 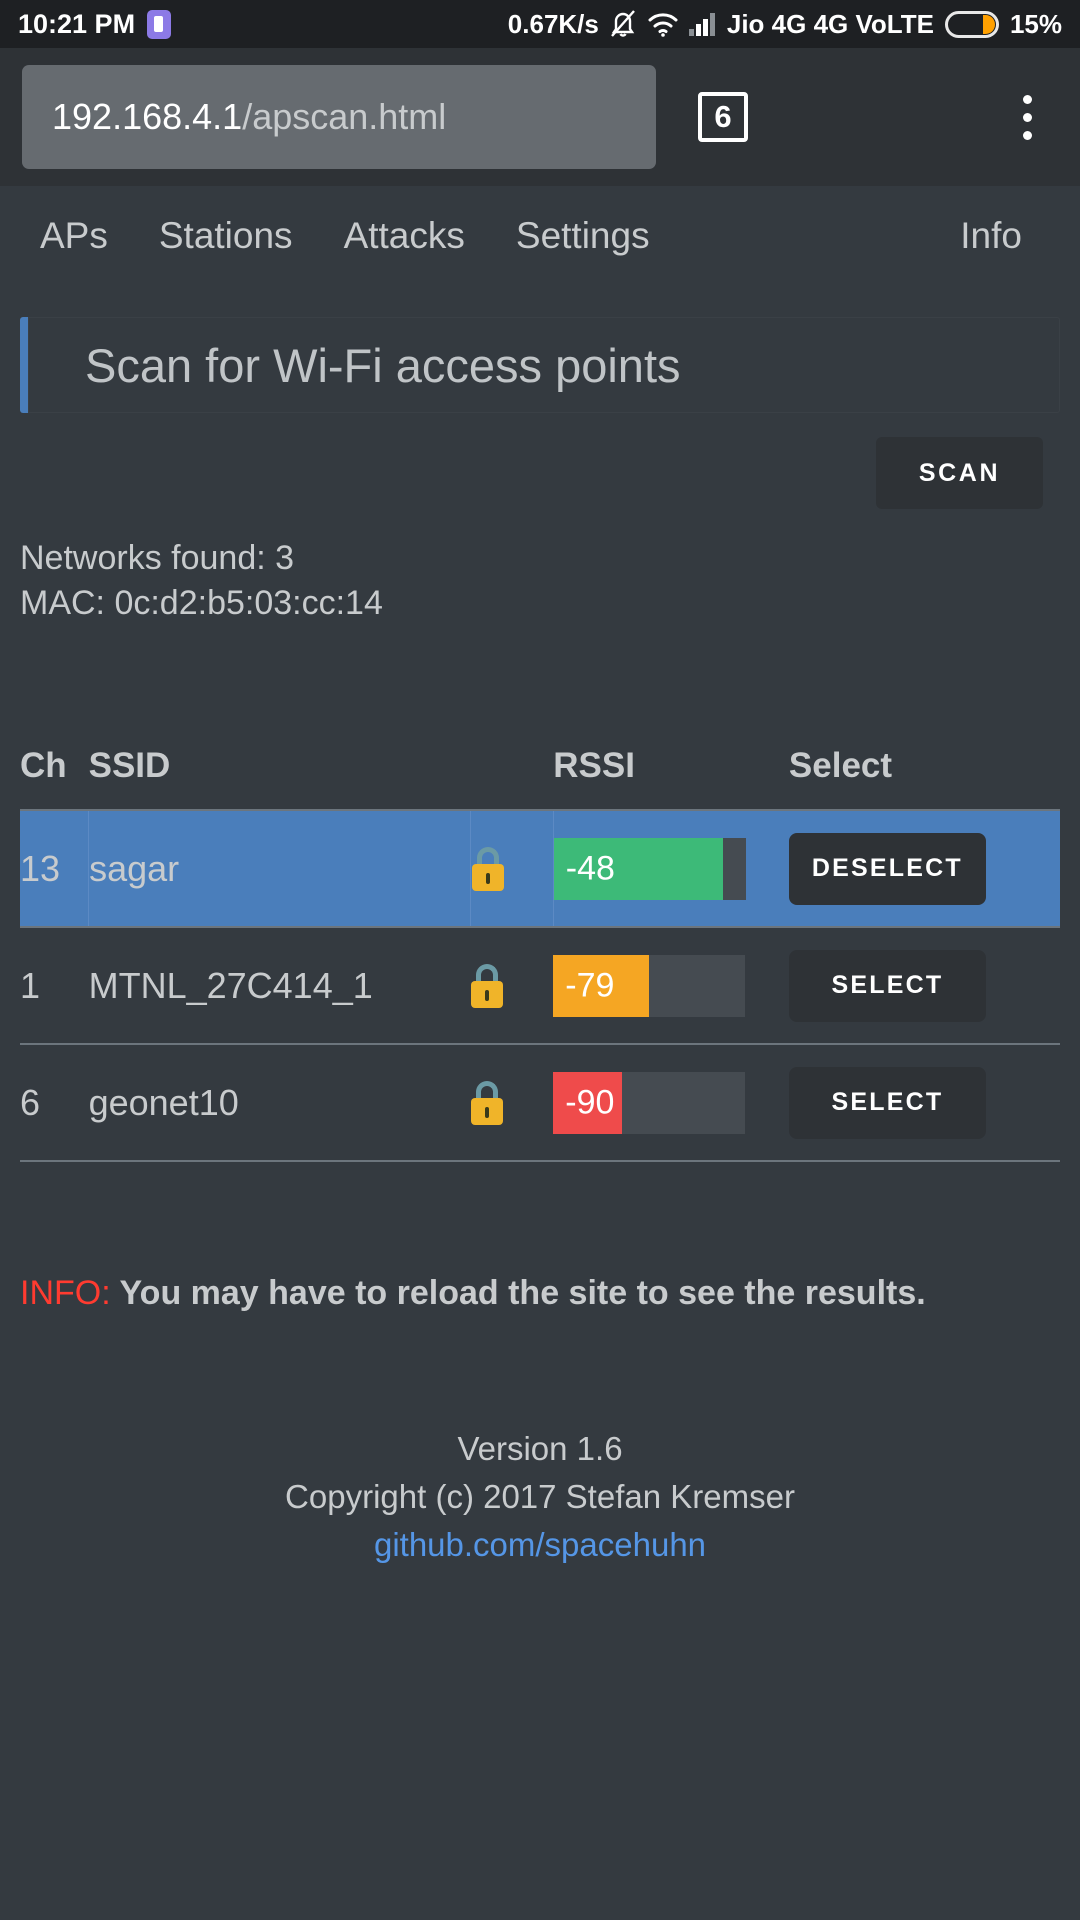 I want to click on android-status-bar: 10:21 PM 0.67K/s Jio 4G 4G VoLTE 15%, so click(x=540, y=24).